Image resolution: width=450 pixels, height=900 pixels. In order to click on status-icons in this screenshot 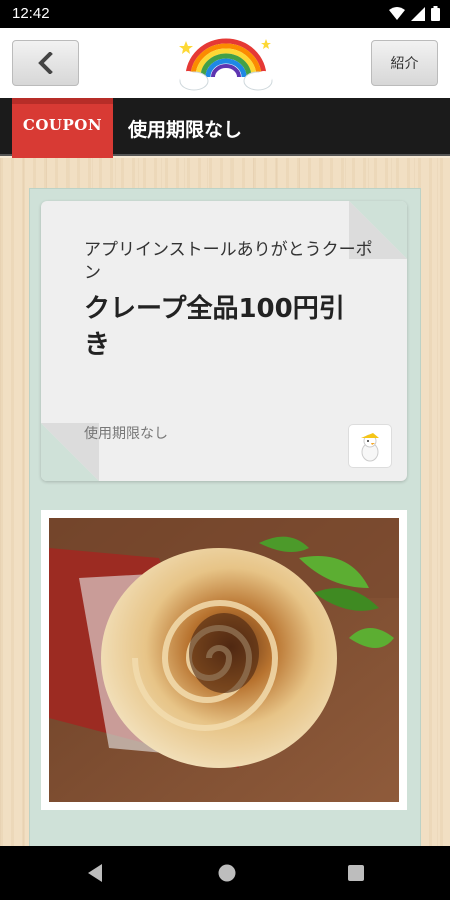, I will do `click(414, 13)`.